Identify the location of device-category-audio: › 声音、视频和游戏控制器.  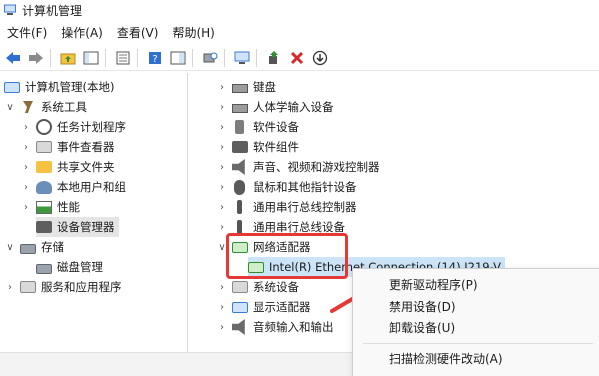
(298, 167).